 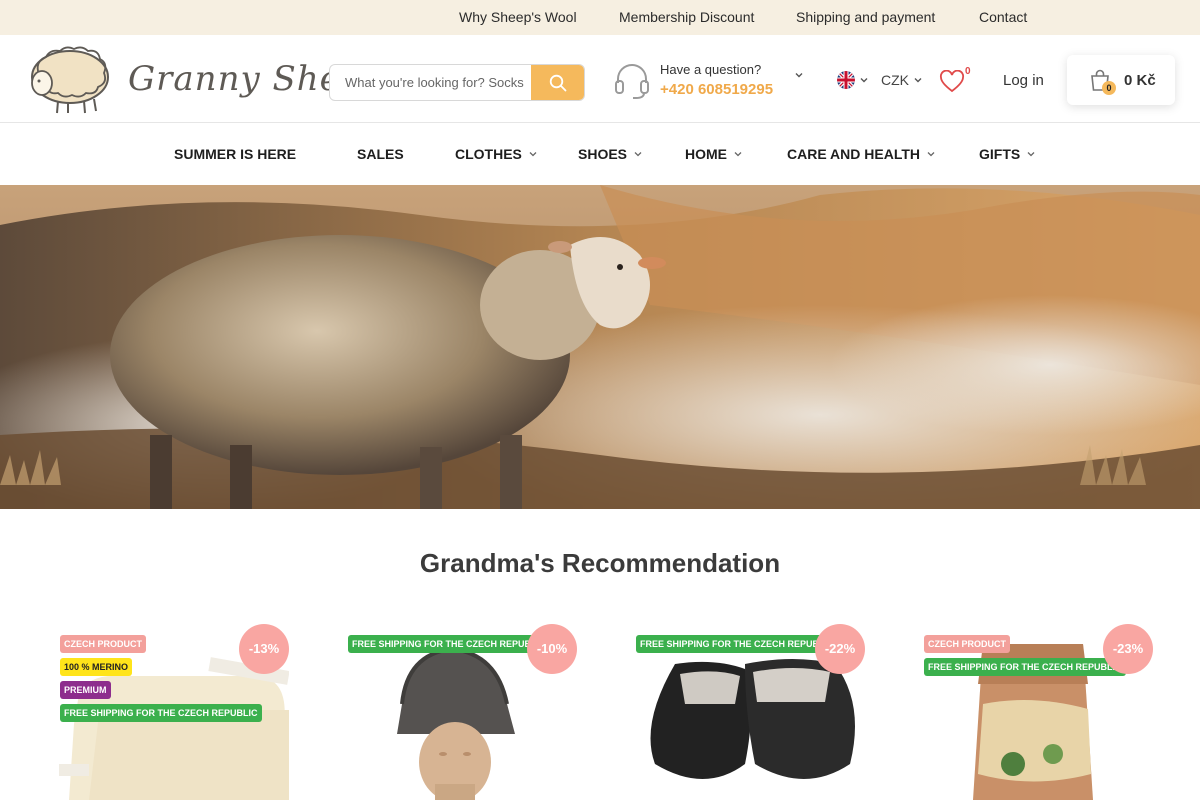 I want to click on nav-item-clothes: CLOTHES, so click(x=496, y=154).